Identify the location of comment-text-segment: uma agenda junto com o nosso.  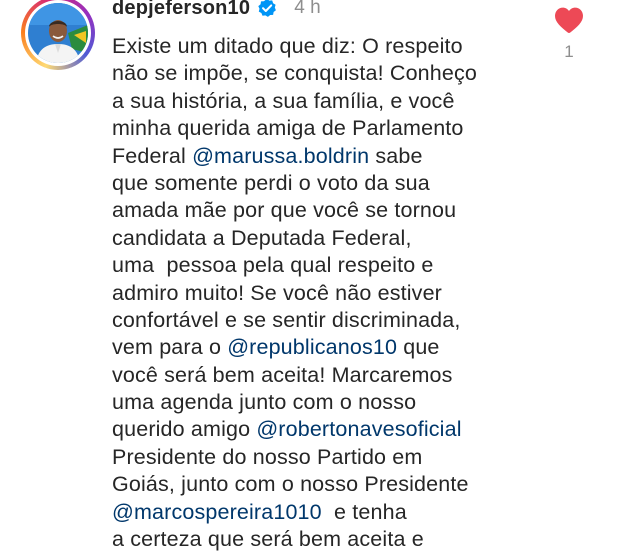
(264, 402).